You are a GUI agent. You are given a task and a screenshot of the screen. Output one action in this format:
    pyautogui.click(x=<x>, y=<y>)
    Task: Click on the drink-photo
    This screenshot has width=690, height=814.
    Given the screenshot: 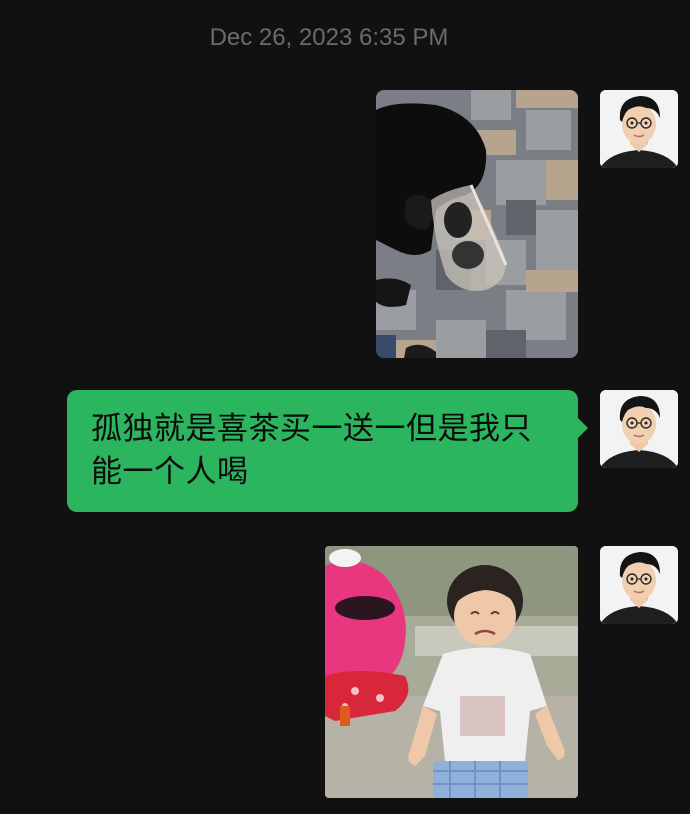 What is the action you would take?
    pyautogui.click(x=477, y=224)
    